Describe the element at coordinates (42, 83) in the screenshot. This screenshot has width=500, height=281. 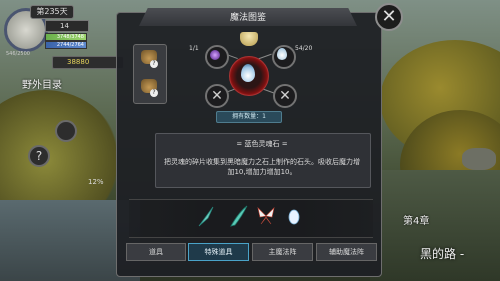
I see `field-menu-label: 野外目录` at that location.